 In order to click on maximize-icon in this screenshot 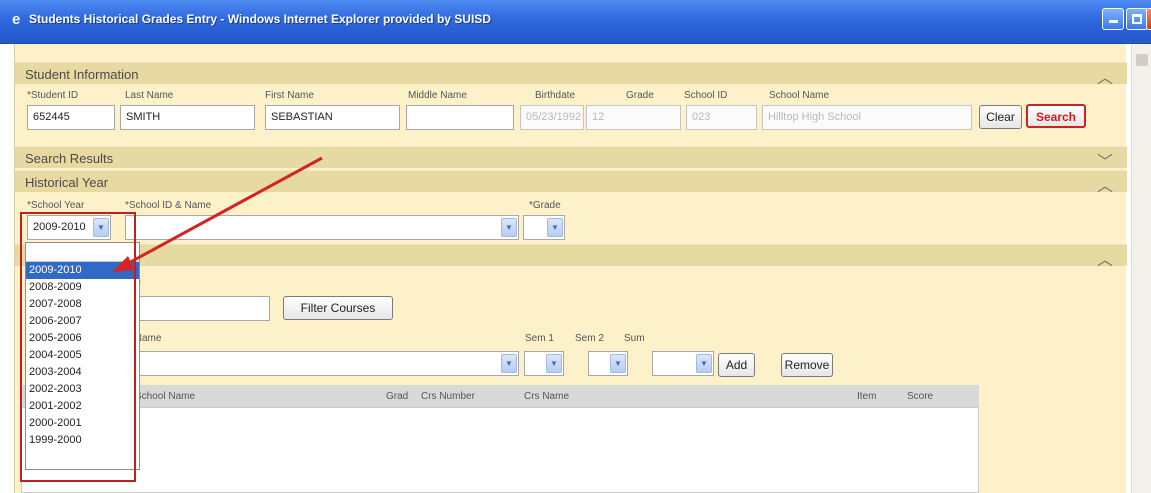, I will do `click(1137, 19)`.